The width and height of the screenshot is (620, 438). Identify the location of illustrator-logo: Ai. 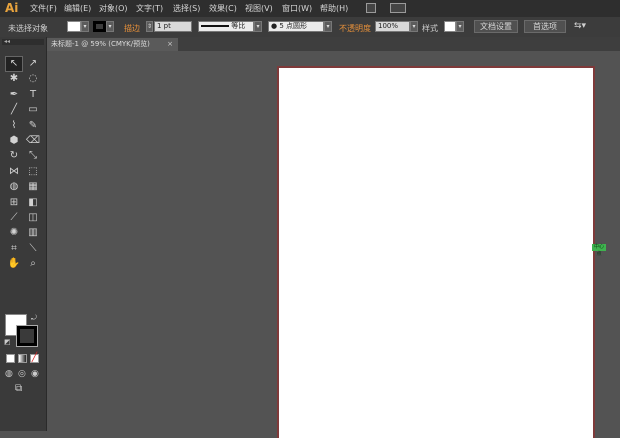
(12, 8).